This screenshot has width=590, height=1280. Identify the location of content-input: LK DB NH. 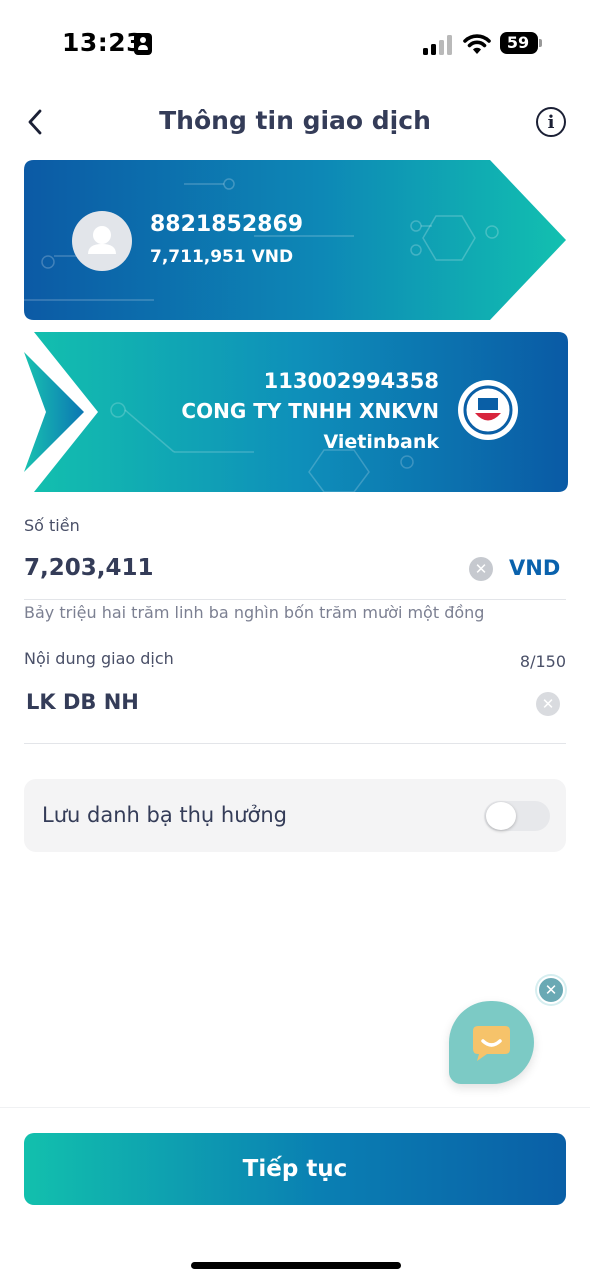
(82, 702).